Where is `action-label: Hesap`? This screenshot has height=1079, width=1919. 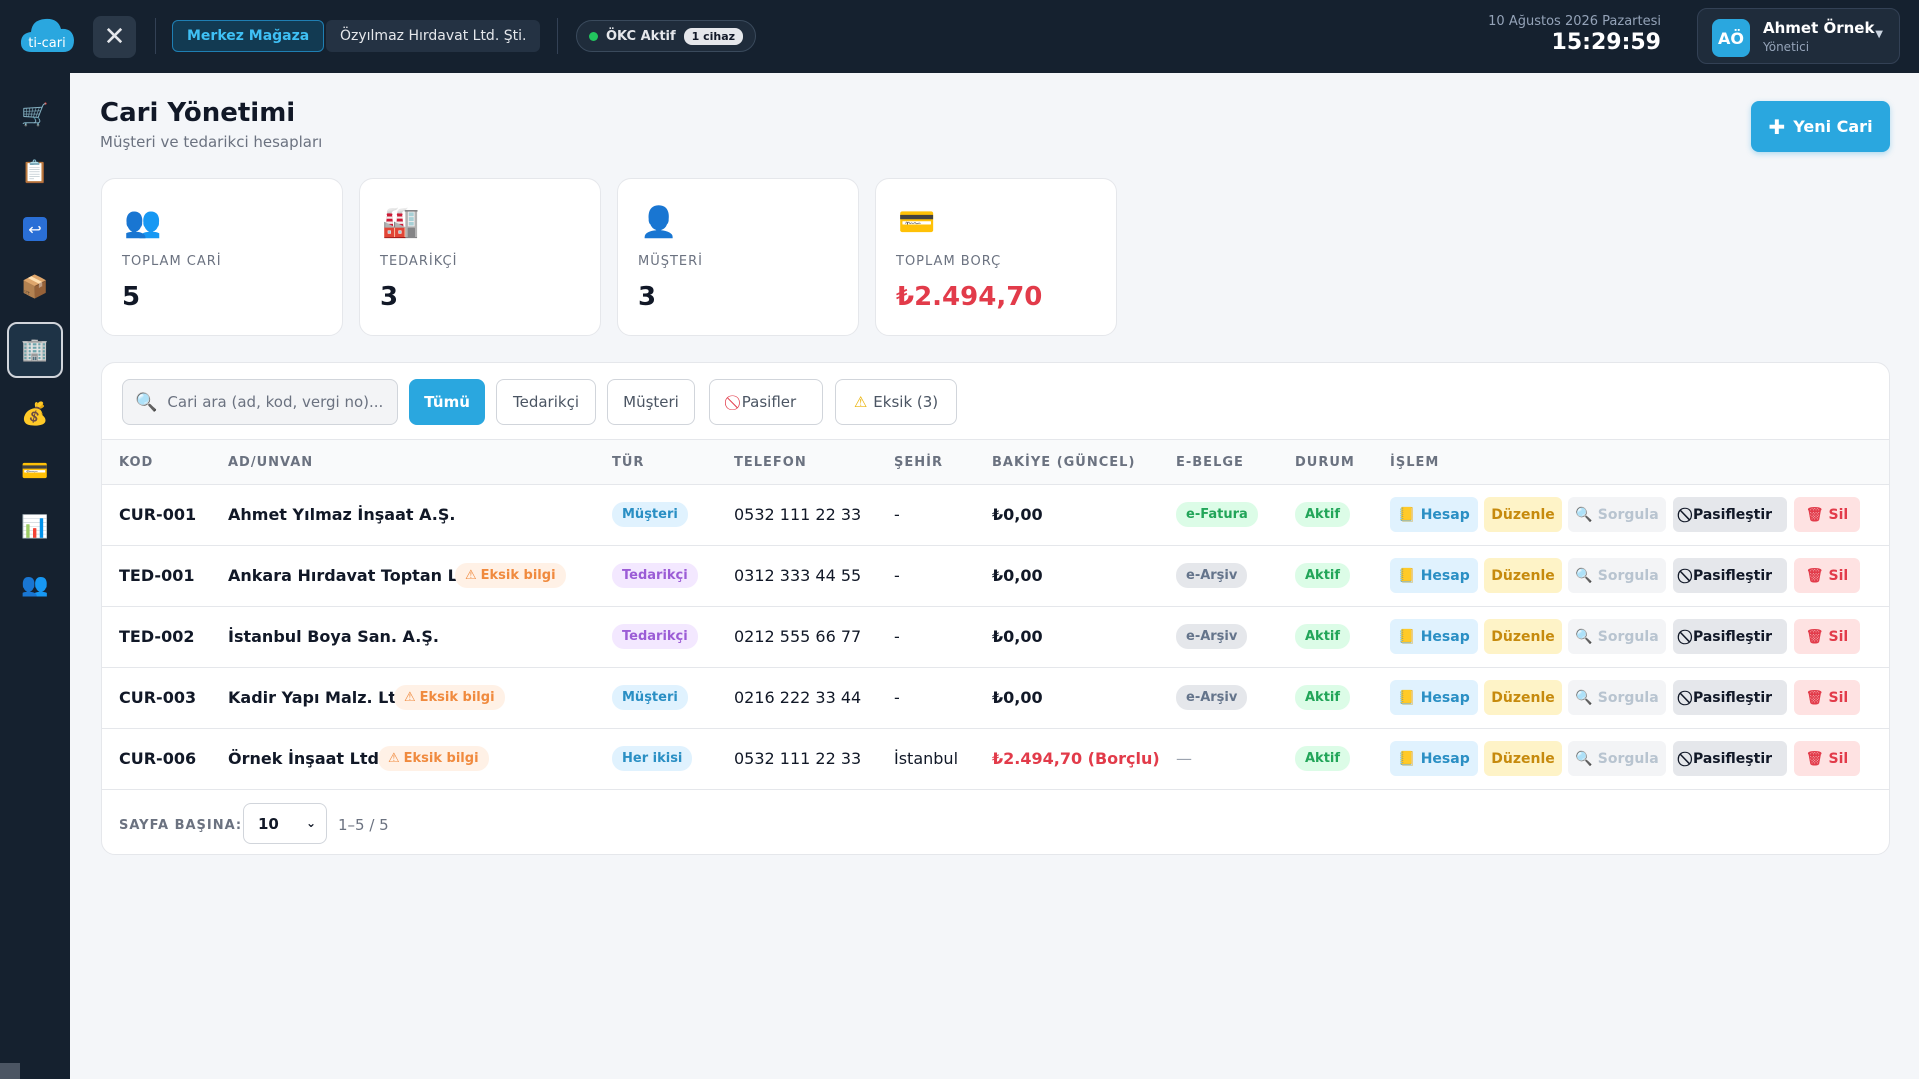 action-label: Hesap is located at coordinates (1445, 514).